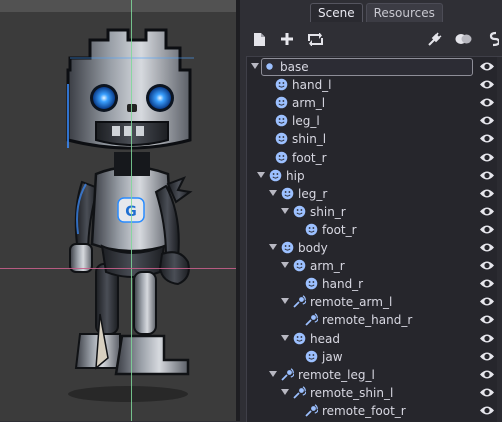 The width and height of the screenshot is (502, 422). I want to click on dock-tabs: Scene Resources, so click(376, 13).